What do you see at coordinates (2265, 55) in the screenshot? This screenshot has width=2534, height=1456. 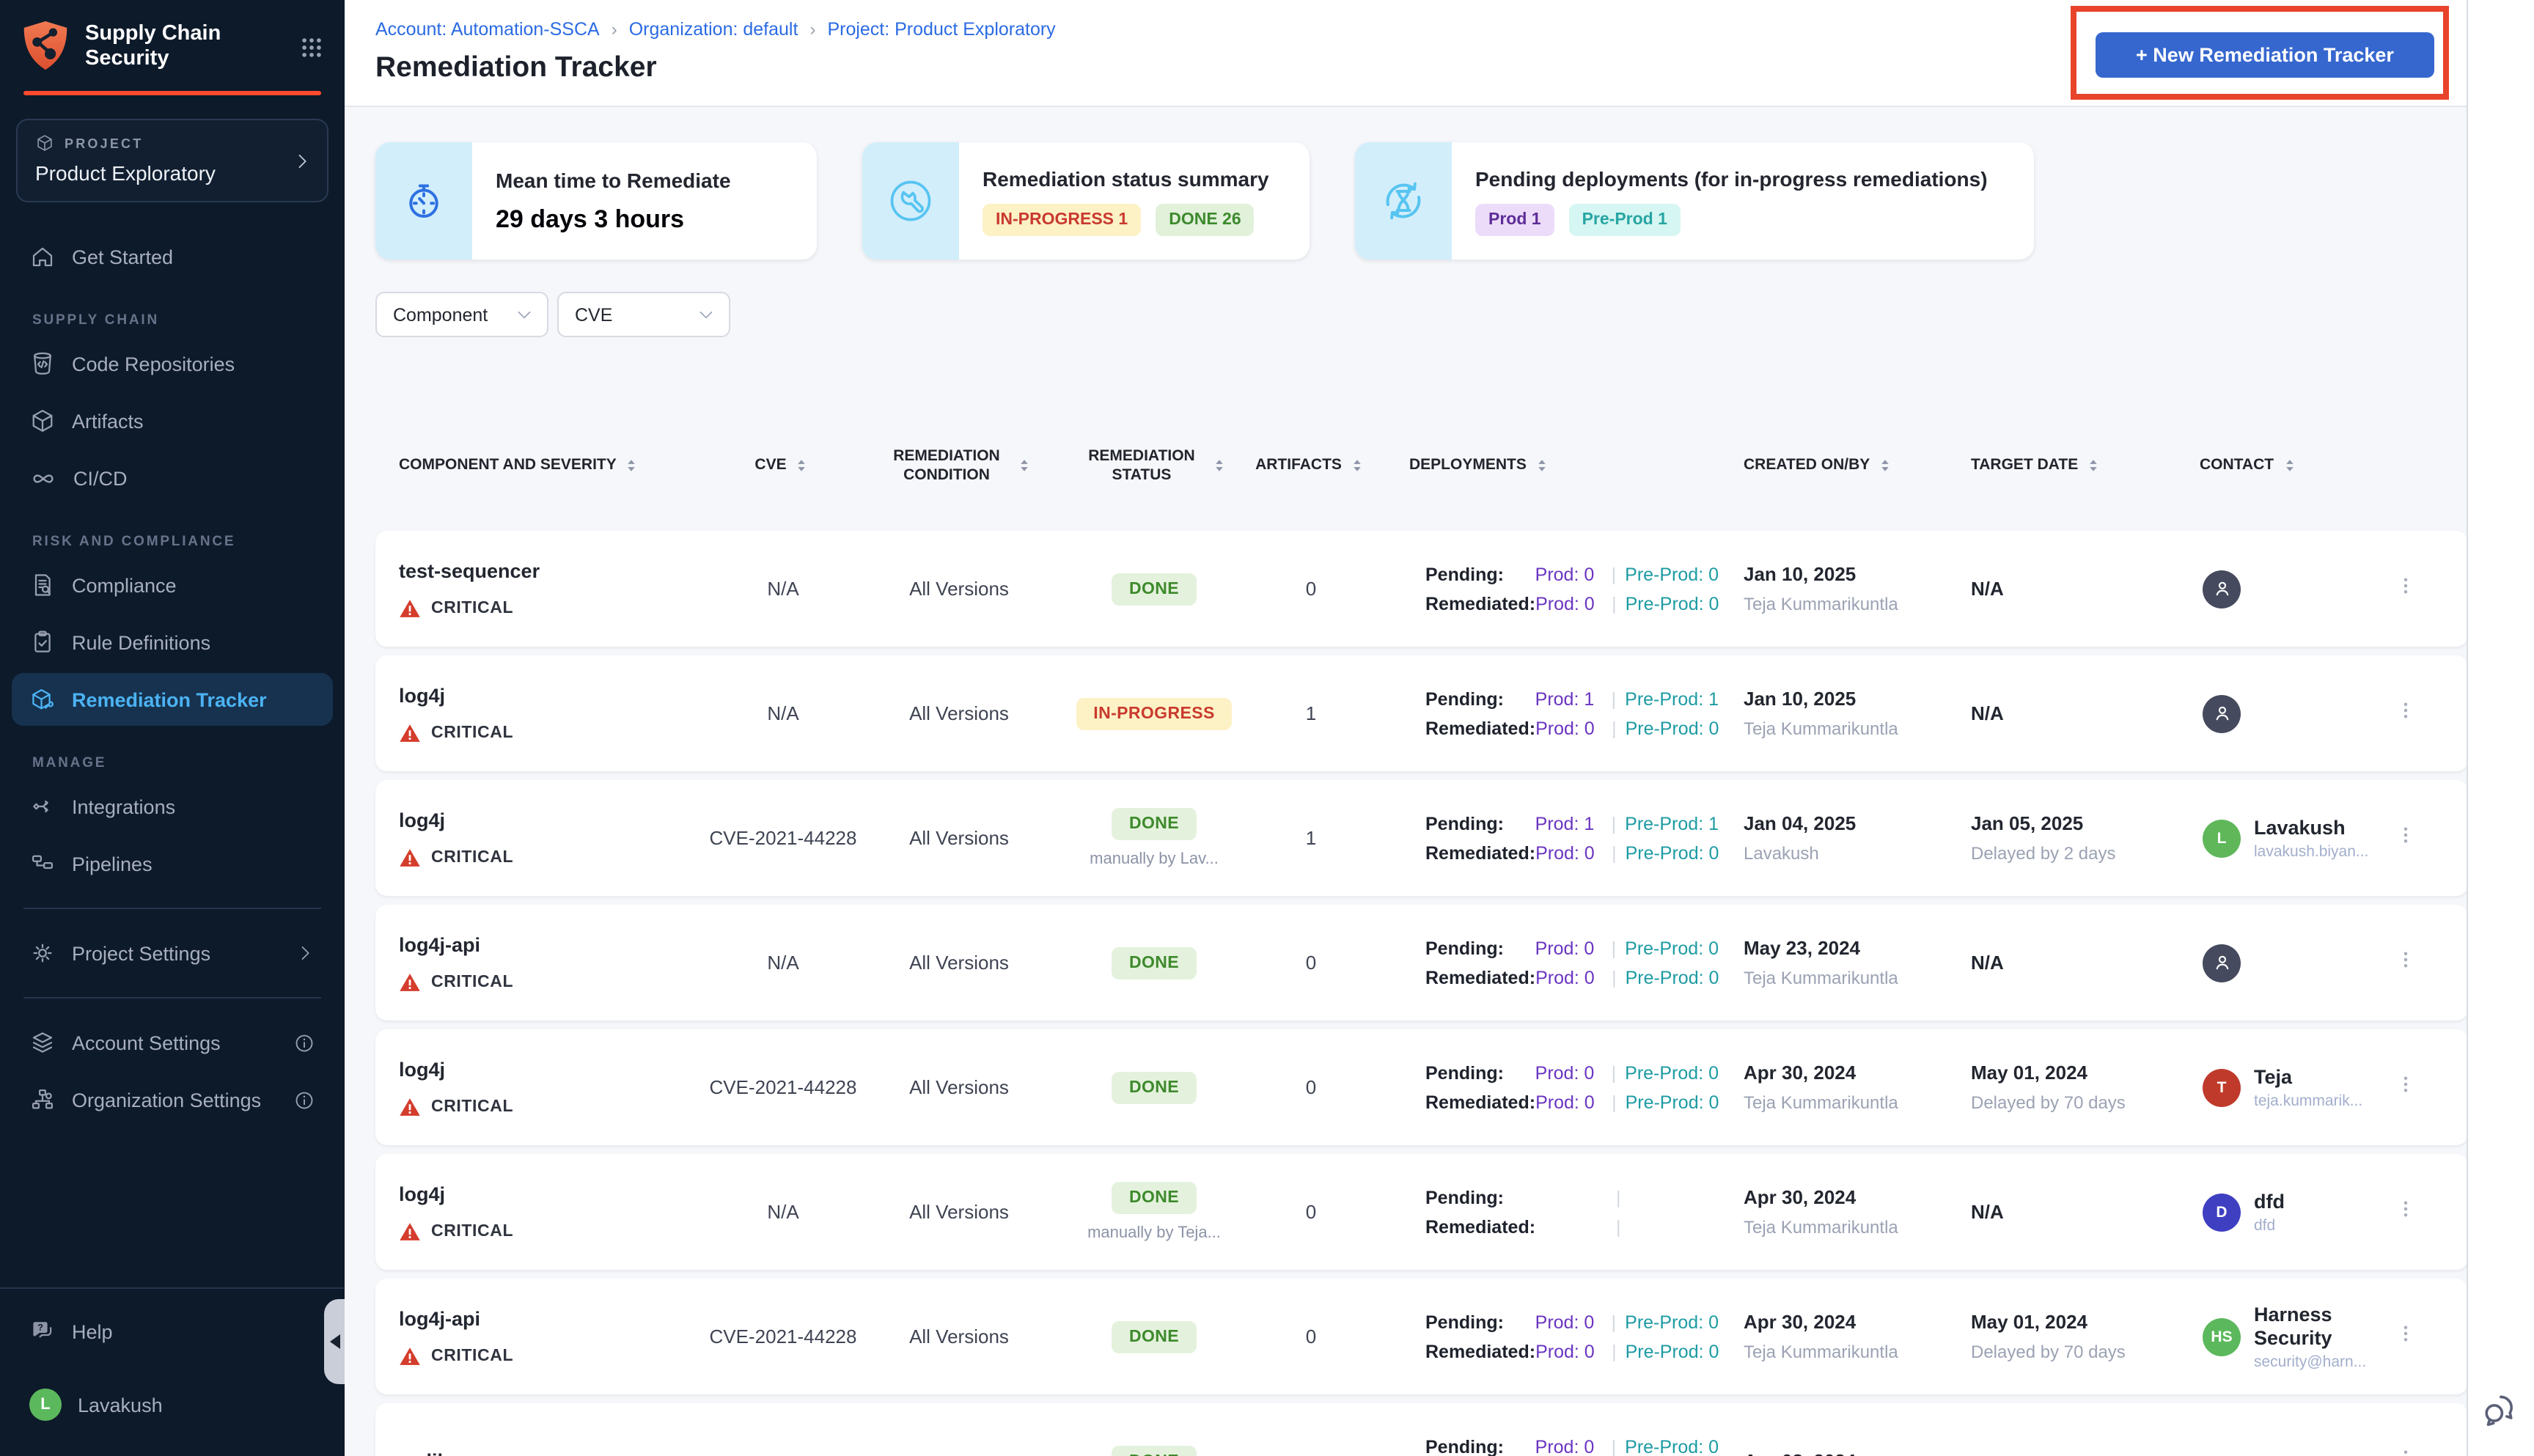 I see `new-remediation-tracker-button: + New Remediation Tracker` at bounding box center [2265, 55].